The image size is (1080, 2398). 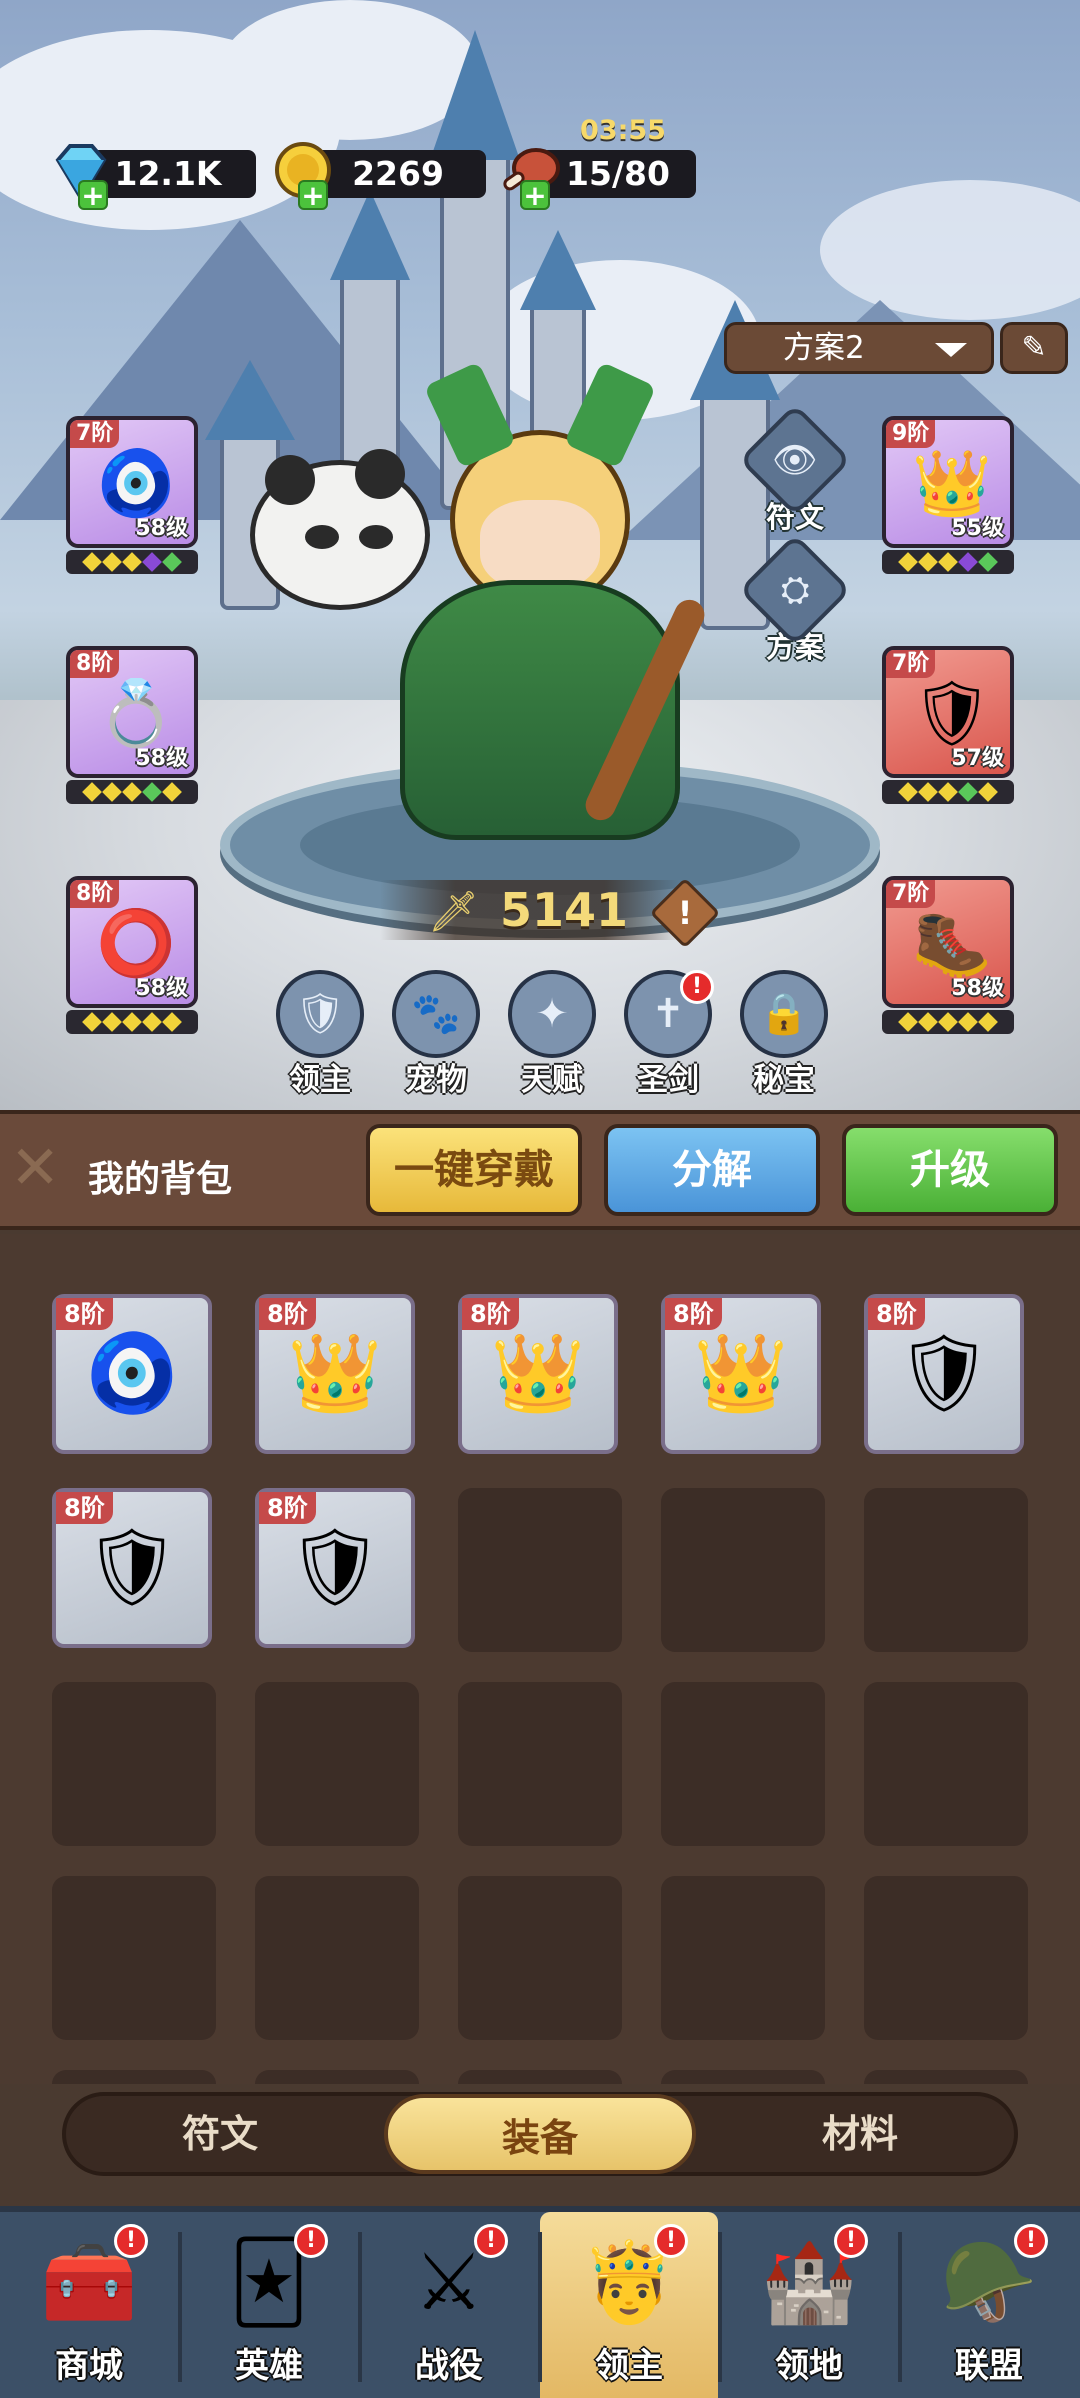 What do you see at coordinates (564, 910) in the screenshot?
I see `combat-power-value: 5141` at bounding box center [564, 910].